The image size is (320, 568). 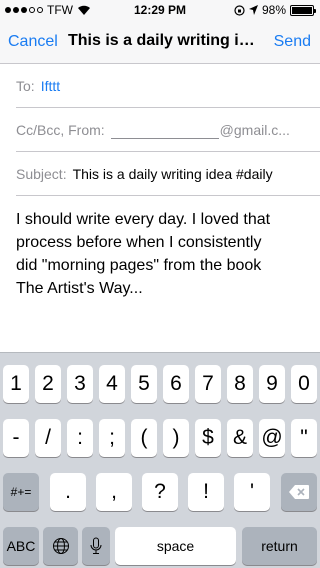 I want to click on to-field: To: Ifttt, so click(x=168, y=86).